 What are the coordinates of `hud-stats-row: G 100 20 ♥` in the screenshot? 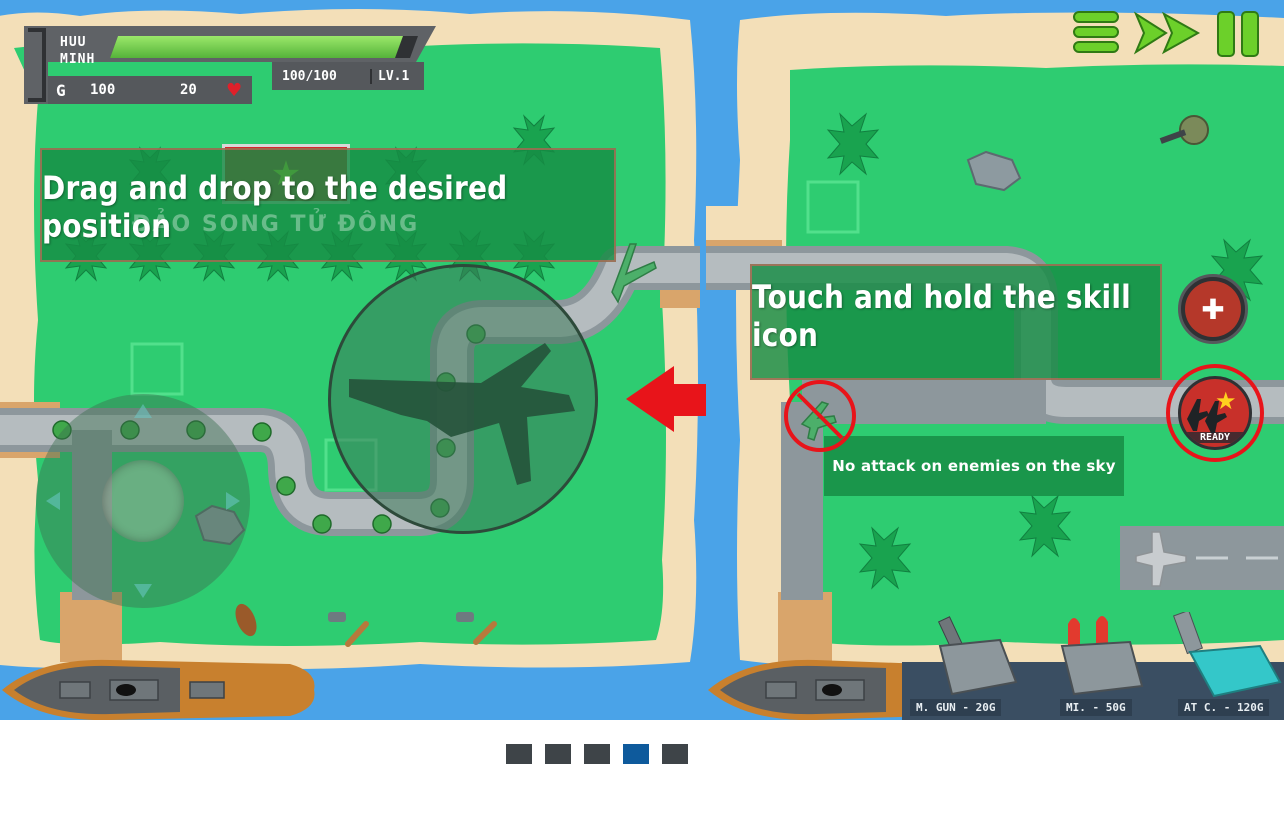 It's located at (150, 90).